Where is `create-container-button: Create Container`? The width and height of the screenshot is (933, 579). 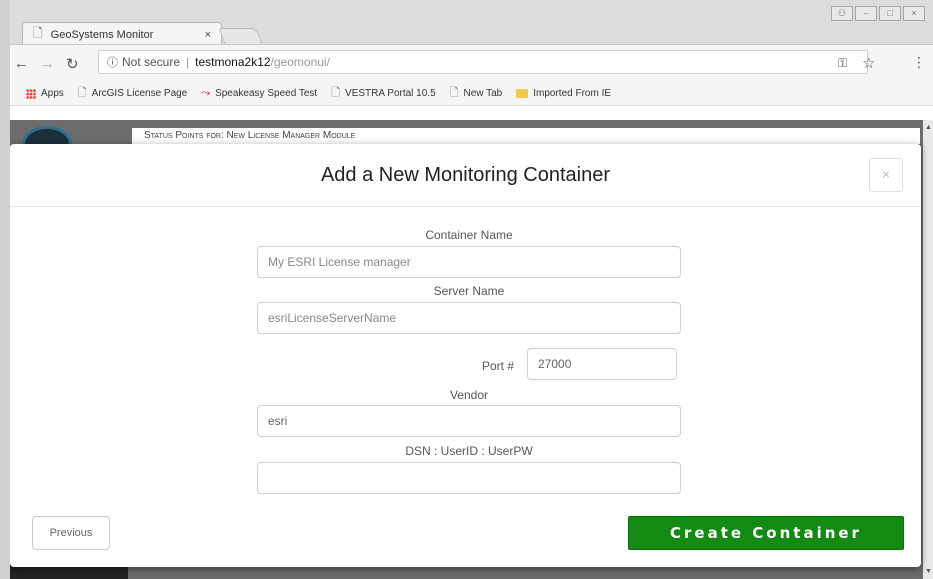
create-container-button: Create Container is located at coordinates (766, 533).